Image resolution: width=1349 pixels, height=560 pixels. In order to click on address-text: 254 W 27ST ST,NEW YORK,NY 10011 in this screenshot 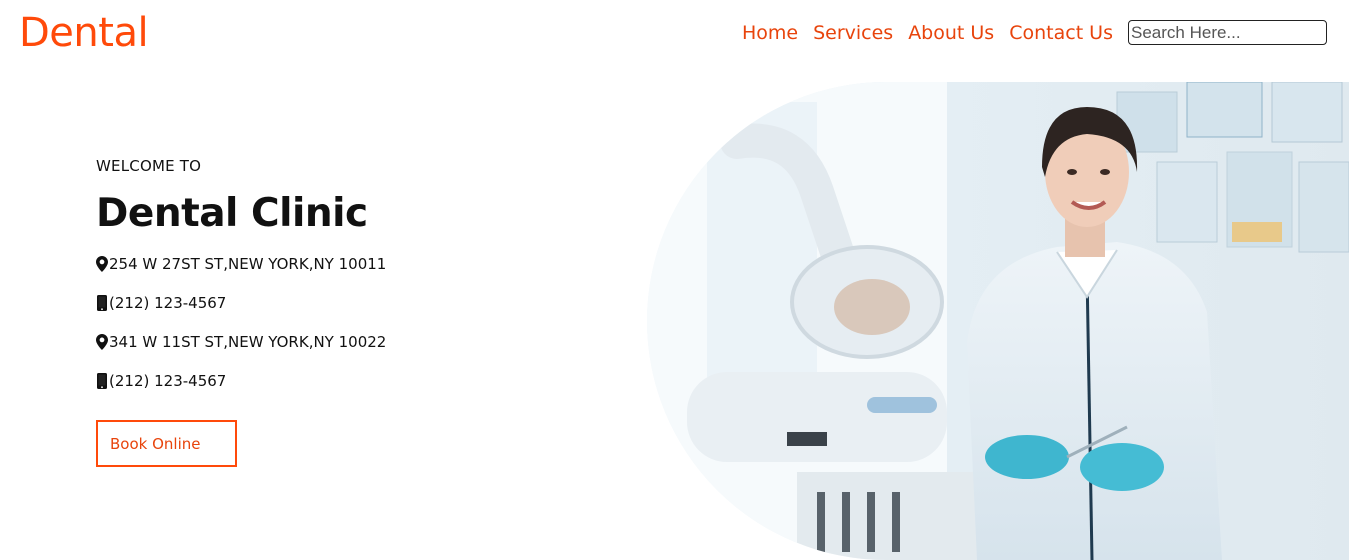, I will do `click(248, 264)`.